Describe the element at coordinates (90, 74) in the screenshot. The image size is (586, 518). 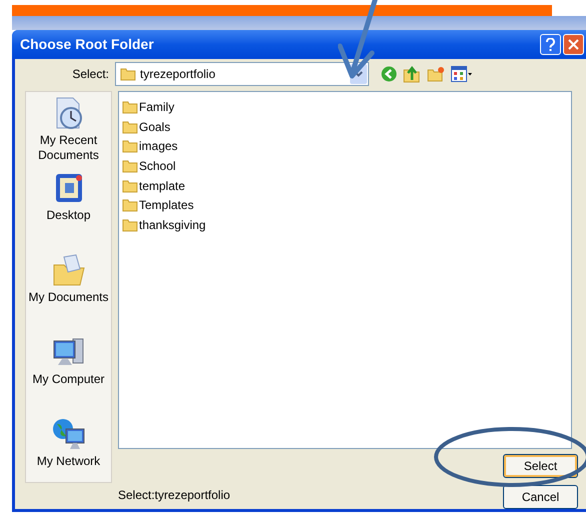
I see `select-label: Select:` at that location.